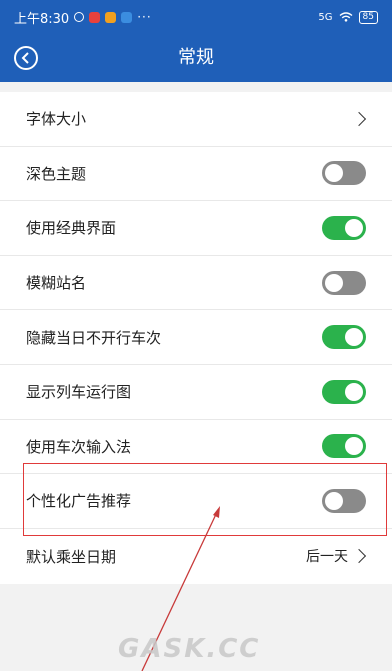 The width and height of the screenshot is (392, 671). I want to click on more-notifications-icon: ···, so click(144, 17).